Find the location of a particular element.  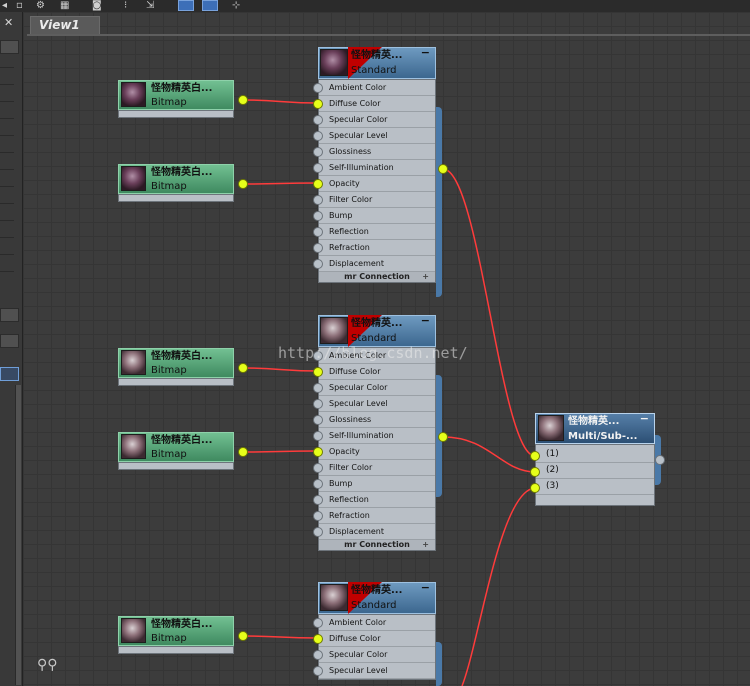

sub-material-slot: (3) is located at coordinates (595, 487).